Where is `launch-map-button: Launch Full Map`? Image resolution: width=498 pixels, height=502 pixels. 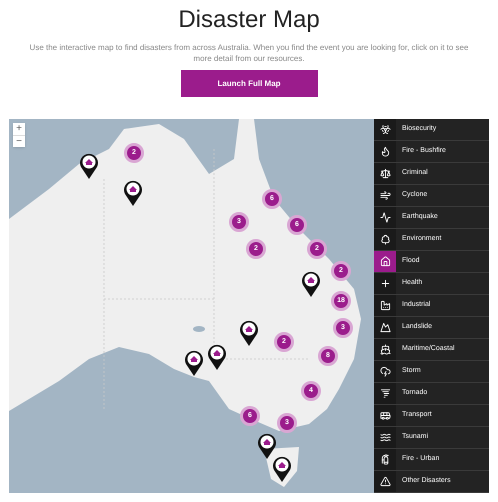
launch-map-button: Launch Full Map is located at coordinates (249, 83).